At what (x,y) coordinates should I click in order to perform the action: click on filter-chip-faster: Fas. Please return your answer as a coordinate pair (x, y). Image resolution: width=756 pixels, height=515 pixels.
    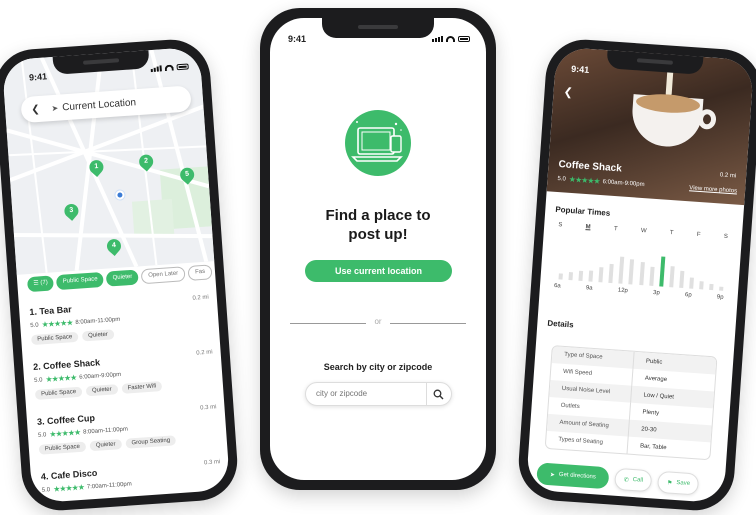
    Looking at the image, I should click on (200, 272).